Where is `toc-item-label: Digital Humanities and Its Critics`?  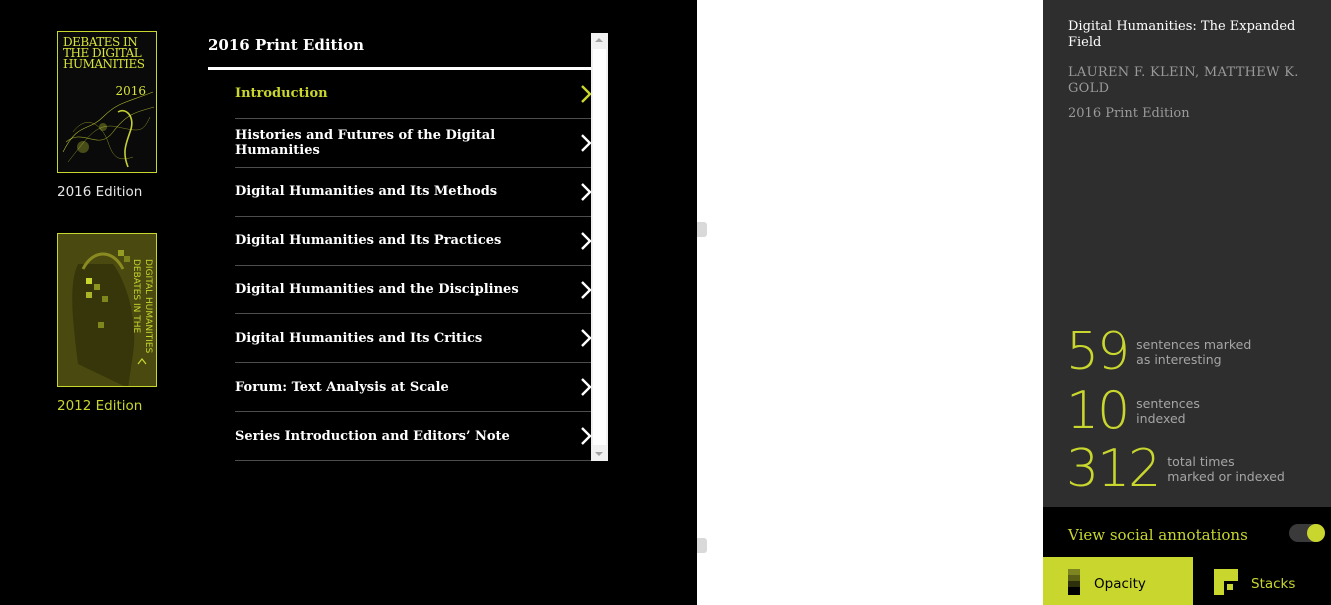 toc-item-label: Digital Humanities and Its Critics is located at coordinates (359, 338).